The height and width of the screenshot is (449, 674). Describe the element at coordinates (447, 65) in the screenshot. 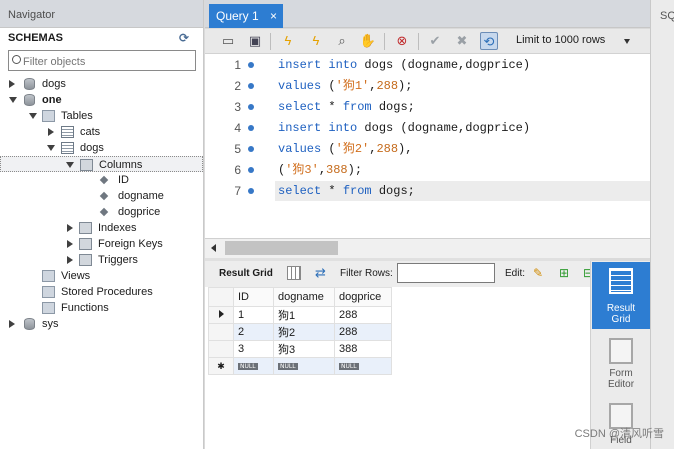

I see `code-token: dogs (dogname,dogprice)` at that location.